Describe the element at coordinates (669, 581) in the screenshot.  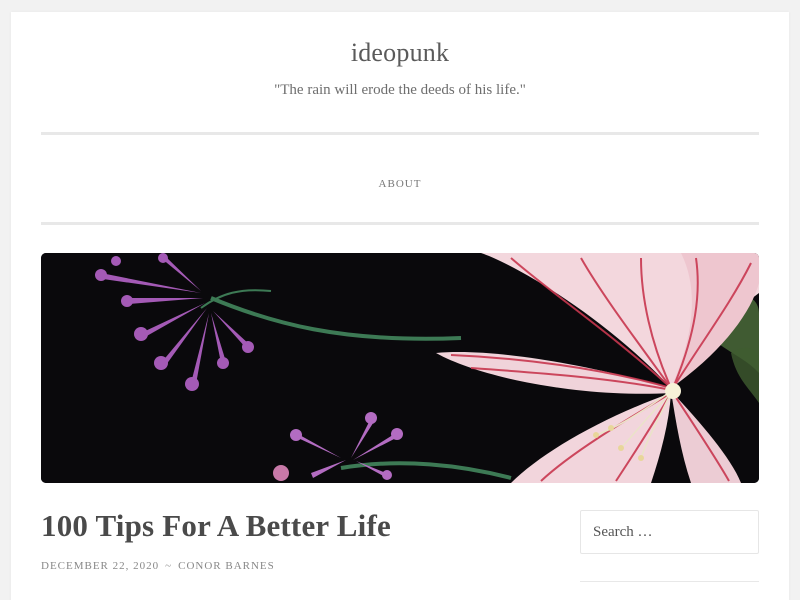
I see `sidebar-divider` at that location.